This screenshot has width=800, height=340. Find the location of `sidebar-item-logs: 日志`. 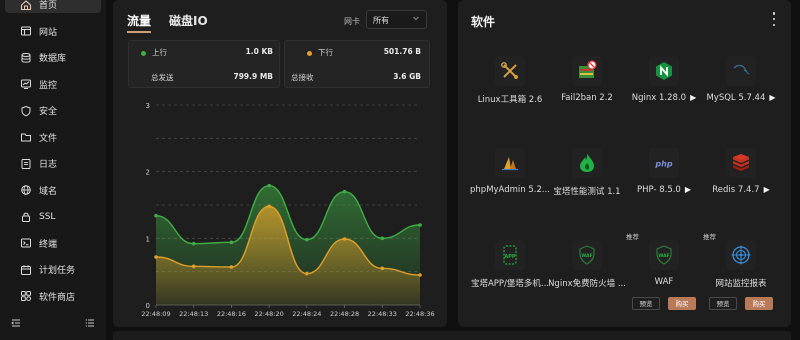

sidebar-item-logs: 日志 is located at coordinates (53, 164).